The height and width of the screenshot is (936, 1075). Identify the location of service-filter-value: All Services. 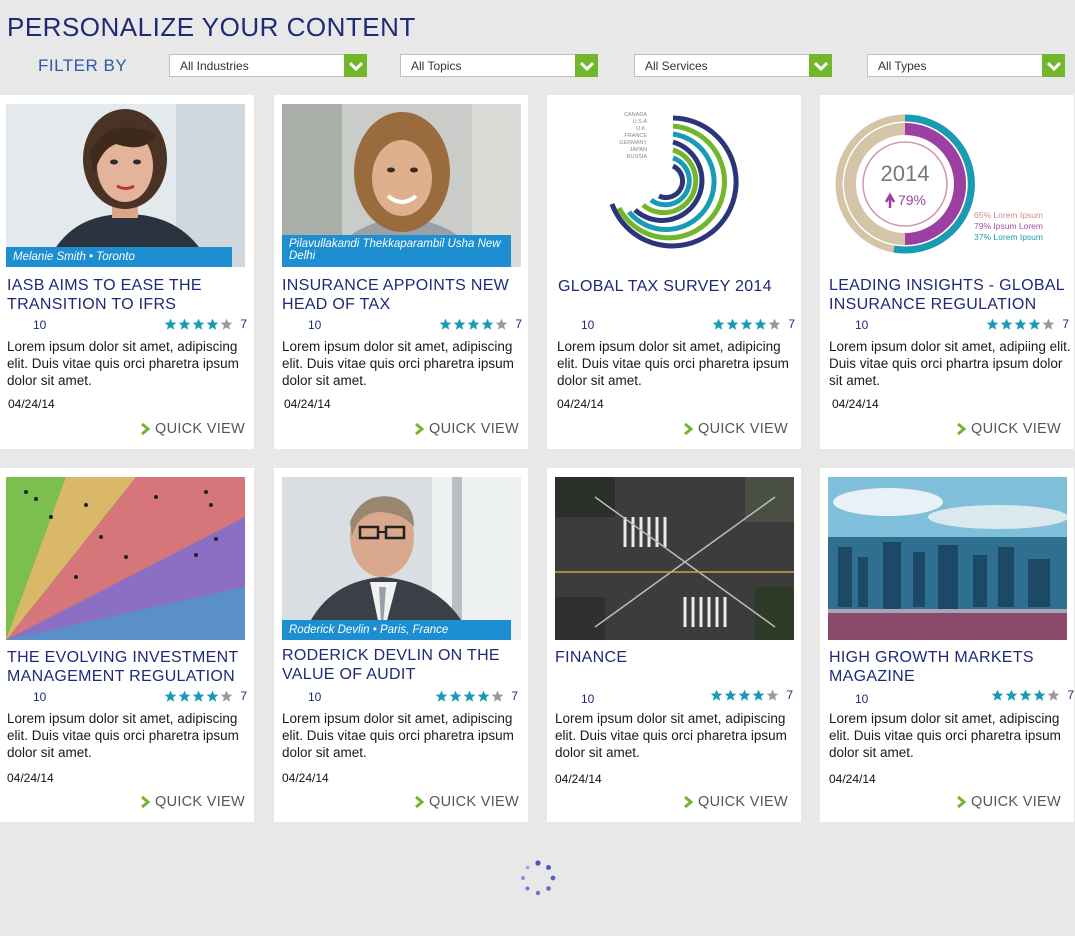
(676, 66).